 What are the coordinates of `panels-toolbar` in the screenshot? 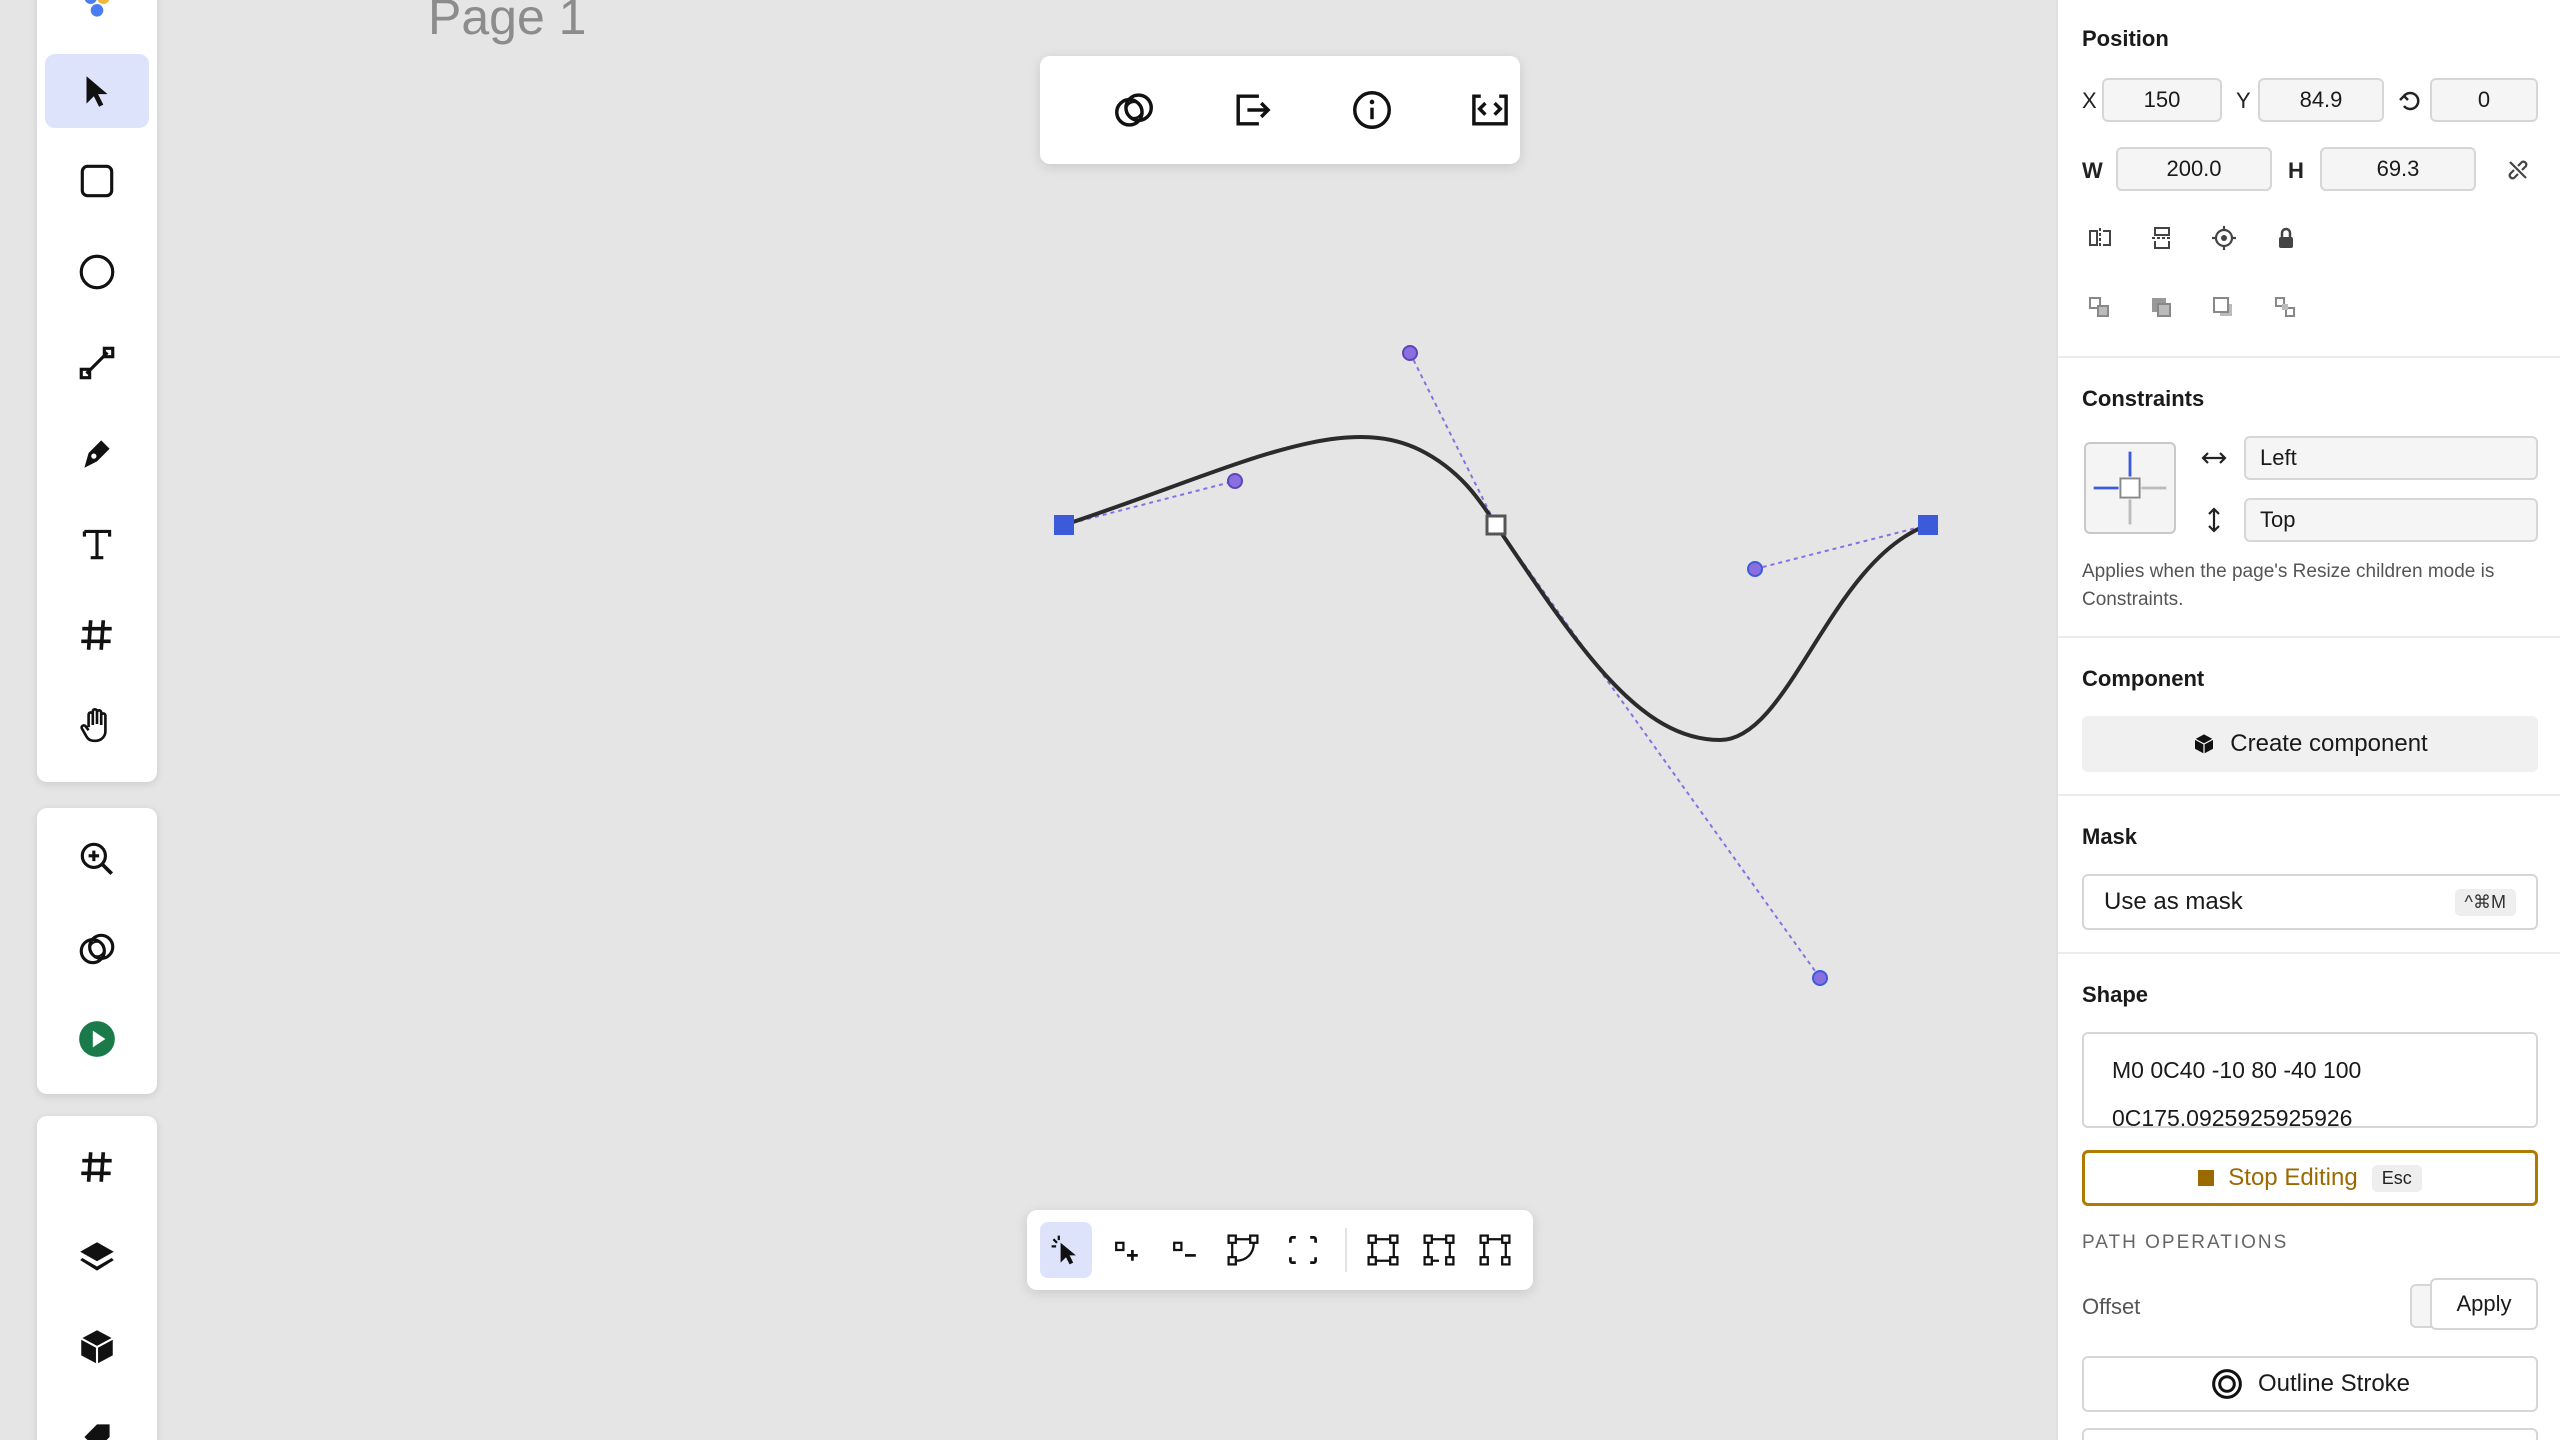 It's located at (97, 1278).